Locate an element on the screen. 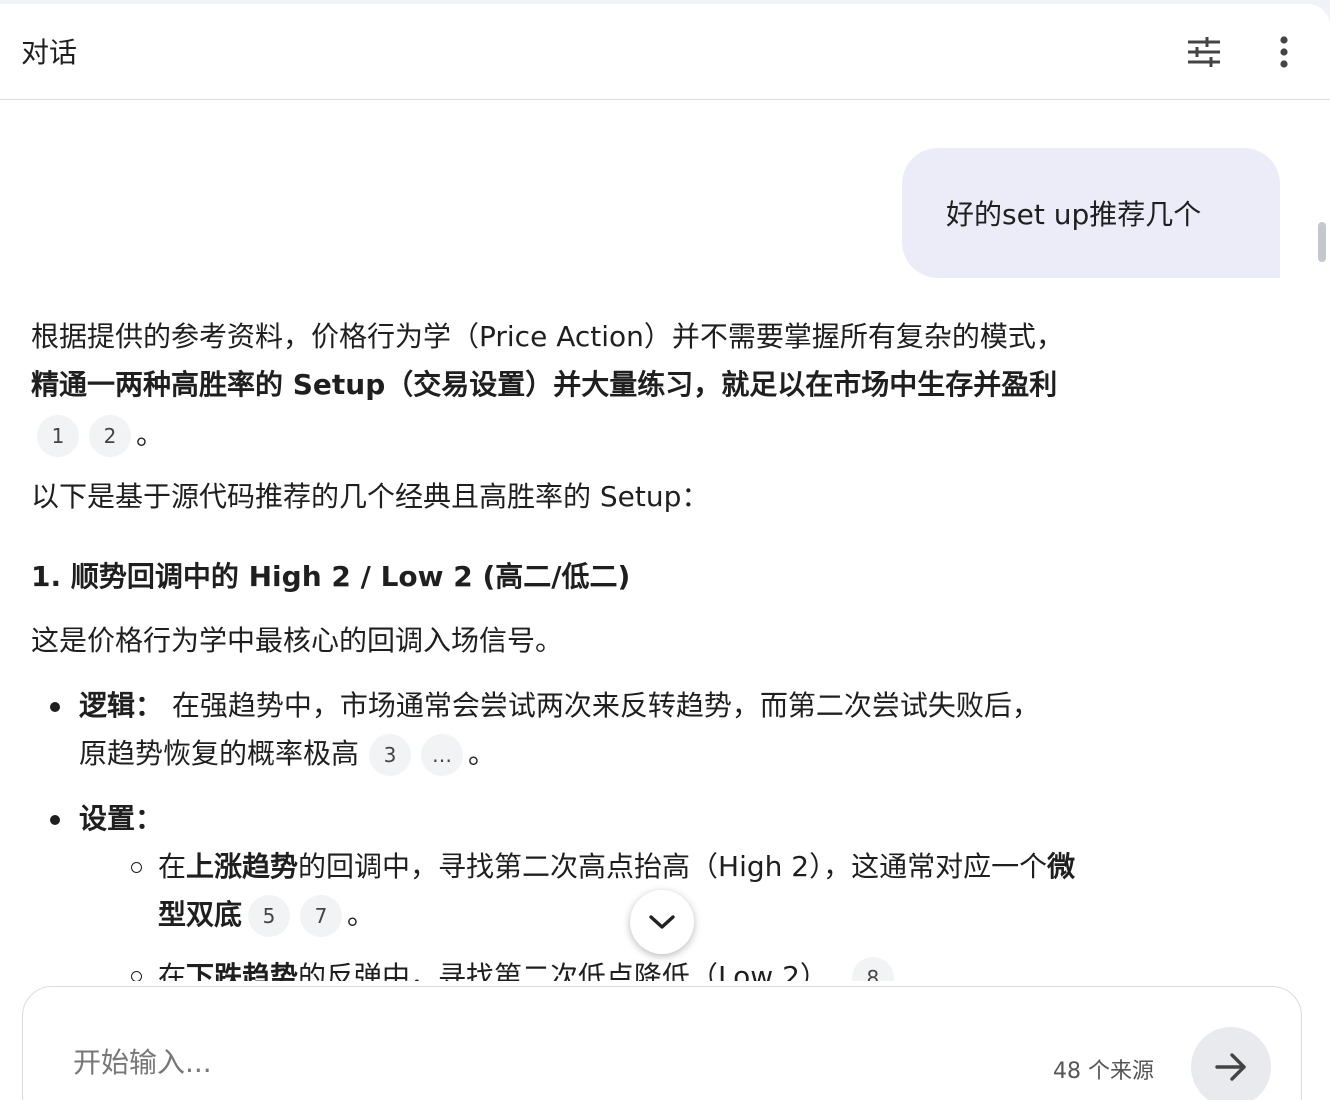  text-bold: 上涨趋势 is located at coordinates (242, 866).